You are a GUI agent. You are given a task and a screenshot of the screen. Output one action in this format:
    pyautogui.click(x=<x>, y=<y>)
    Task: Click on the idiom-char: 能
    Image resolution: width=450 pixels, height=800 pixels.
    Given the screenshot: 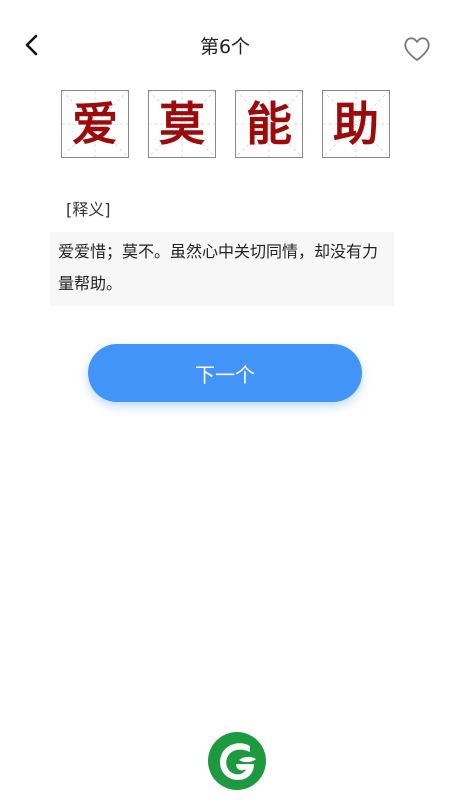 What is the action you would take?
    pyautogui.click(x=269, y=124)
    